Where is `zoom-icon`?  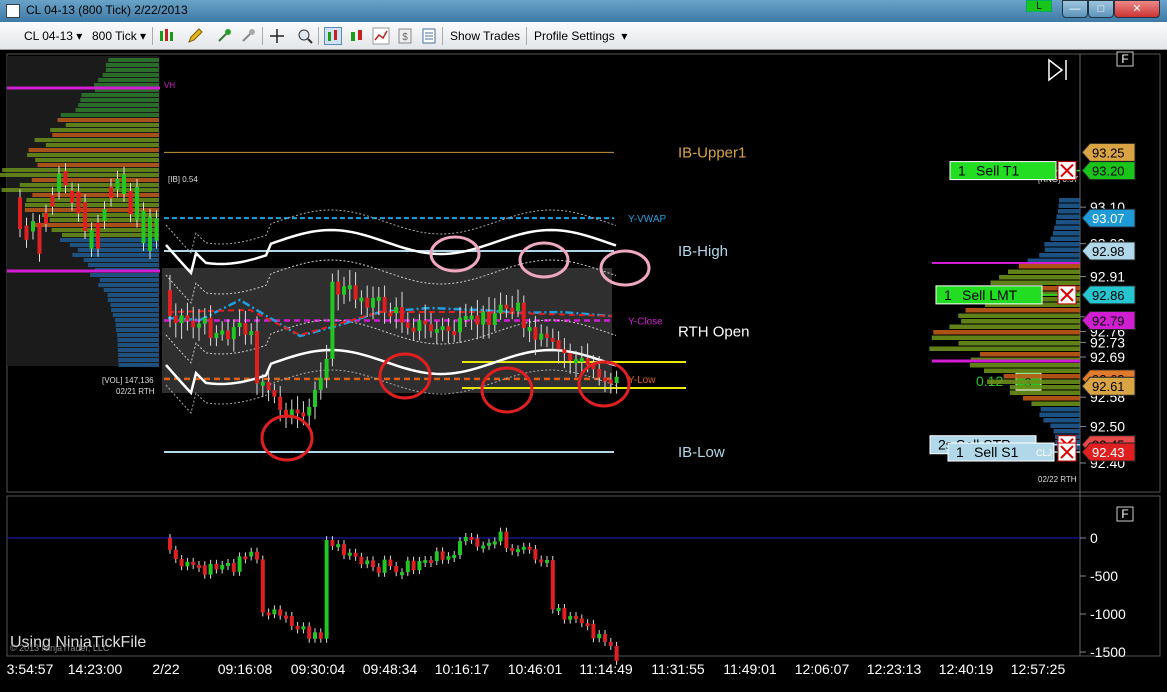 zoom-icon is located at coordinates (305, 36).